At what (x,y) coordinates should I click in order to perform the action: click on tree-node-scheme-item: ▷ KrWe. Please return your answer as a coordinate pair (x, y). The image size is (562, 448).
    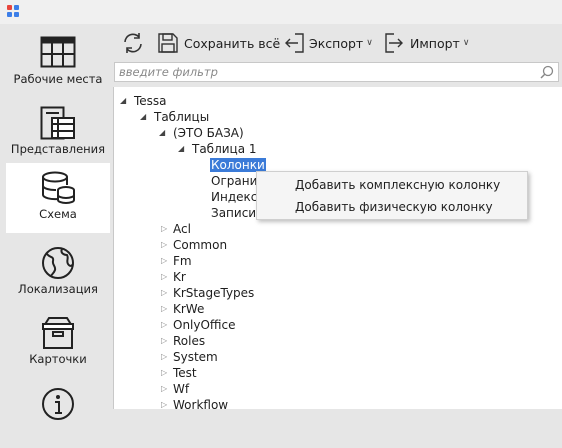
    Looking at the image, I should click on (182, 309).